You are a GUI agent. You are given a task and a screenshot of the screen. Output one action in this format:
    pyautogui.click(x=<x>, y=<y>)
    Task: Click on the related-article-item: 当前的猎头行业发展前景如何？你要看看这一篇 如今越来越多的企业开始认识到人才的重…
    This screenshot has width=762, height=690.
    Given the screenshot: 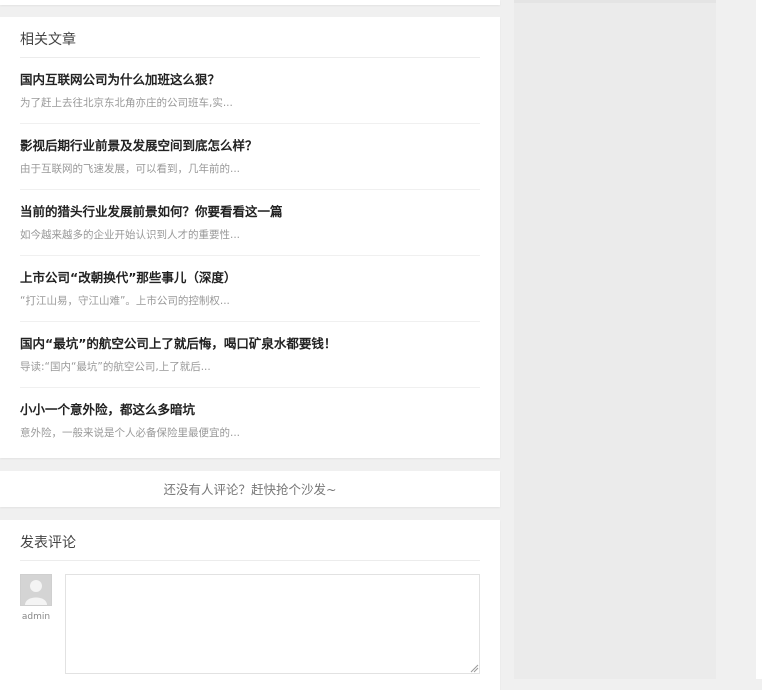 What is the action you would take?
    pyautogui.click(x=250, y=223)
    